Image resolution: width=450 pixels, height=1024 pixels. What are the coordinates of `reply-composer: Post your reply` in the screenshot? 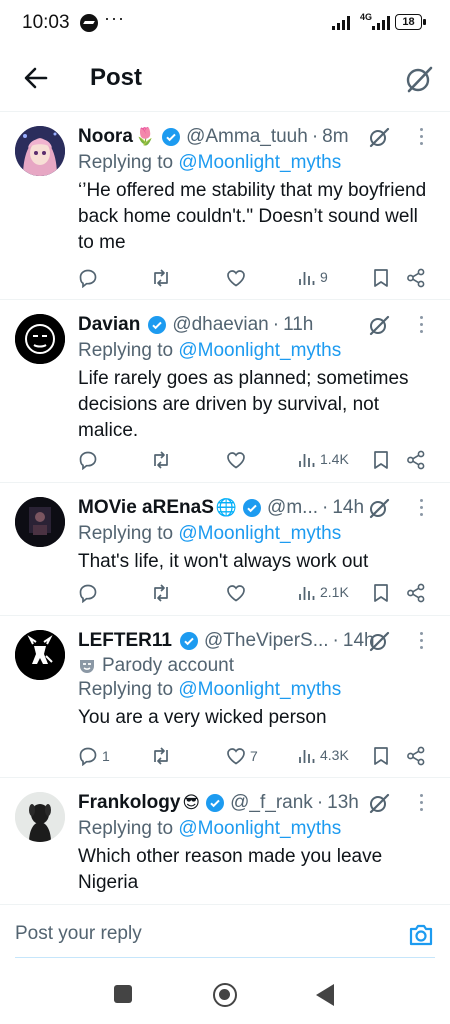 It's located at (225, 933).